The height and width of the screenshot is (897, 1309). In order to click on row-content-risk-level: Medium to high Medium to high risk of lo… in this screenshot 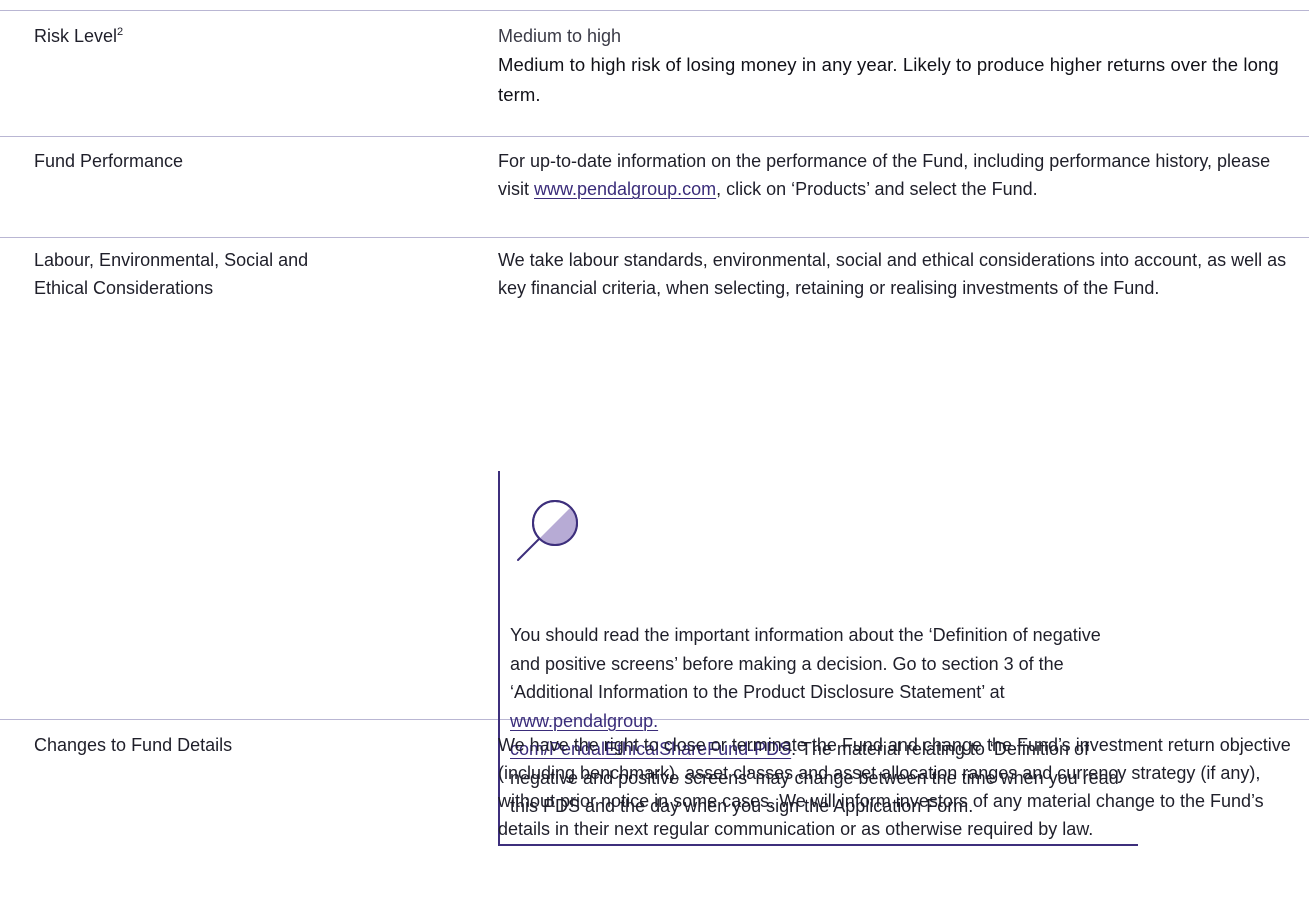, I will do `click(898, 66)`.